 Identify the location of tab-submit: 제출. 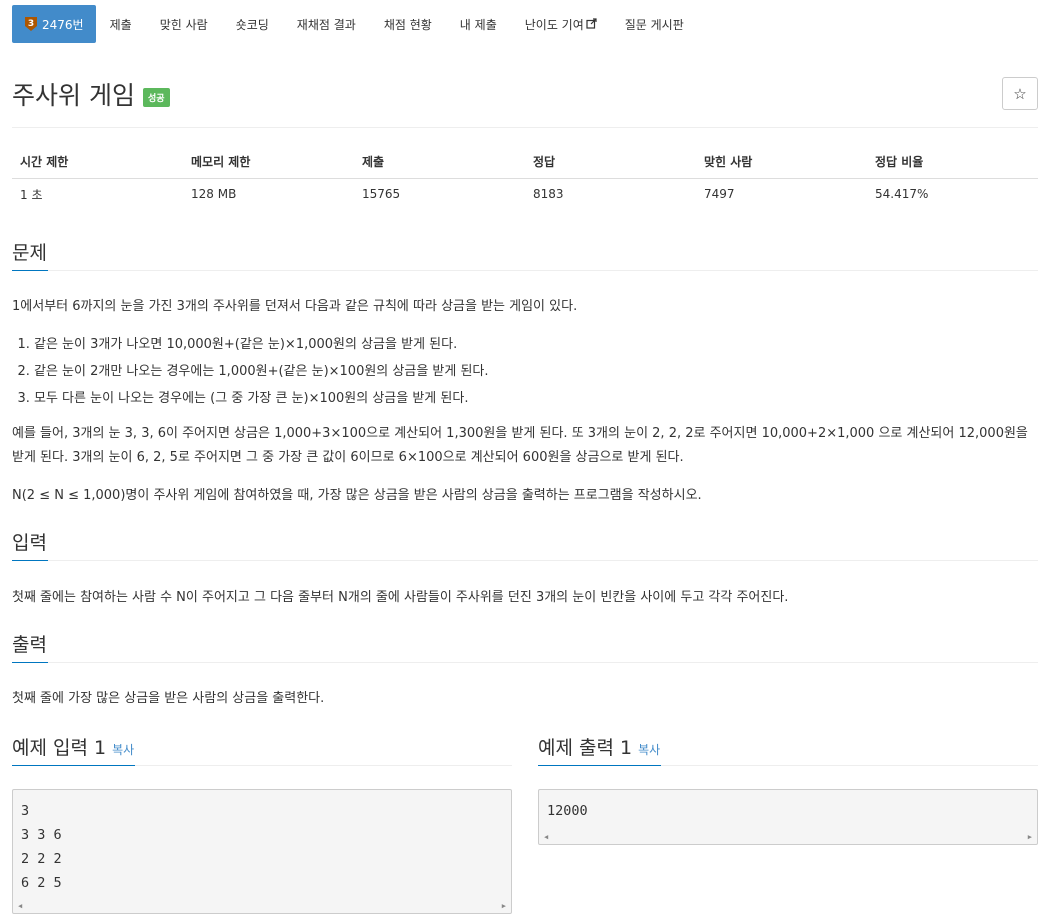
(121, 24).